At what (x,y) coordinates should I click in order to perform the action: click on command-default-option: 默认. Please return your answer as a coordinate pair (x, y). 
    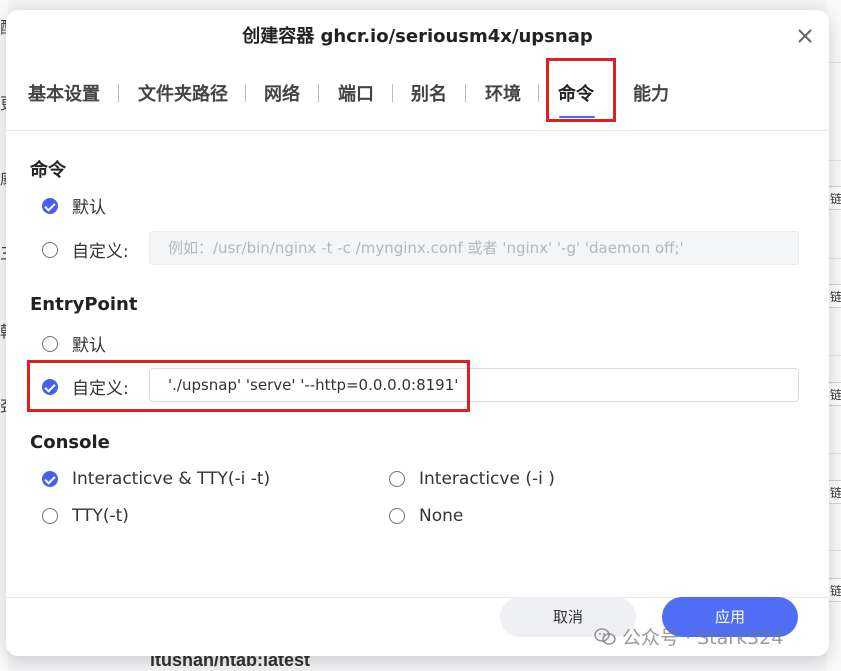
    Looking at the image, I should click on (74, 205).